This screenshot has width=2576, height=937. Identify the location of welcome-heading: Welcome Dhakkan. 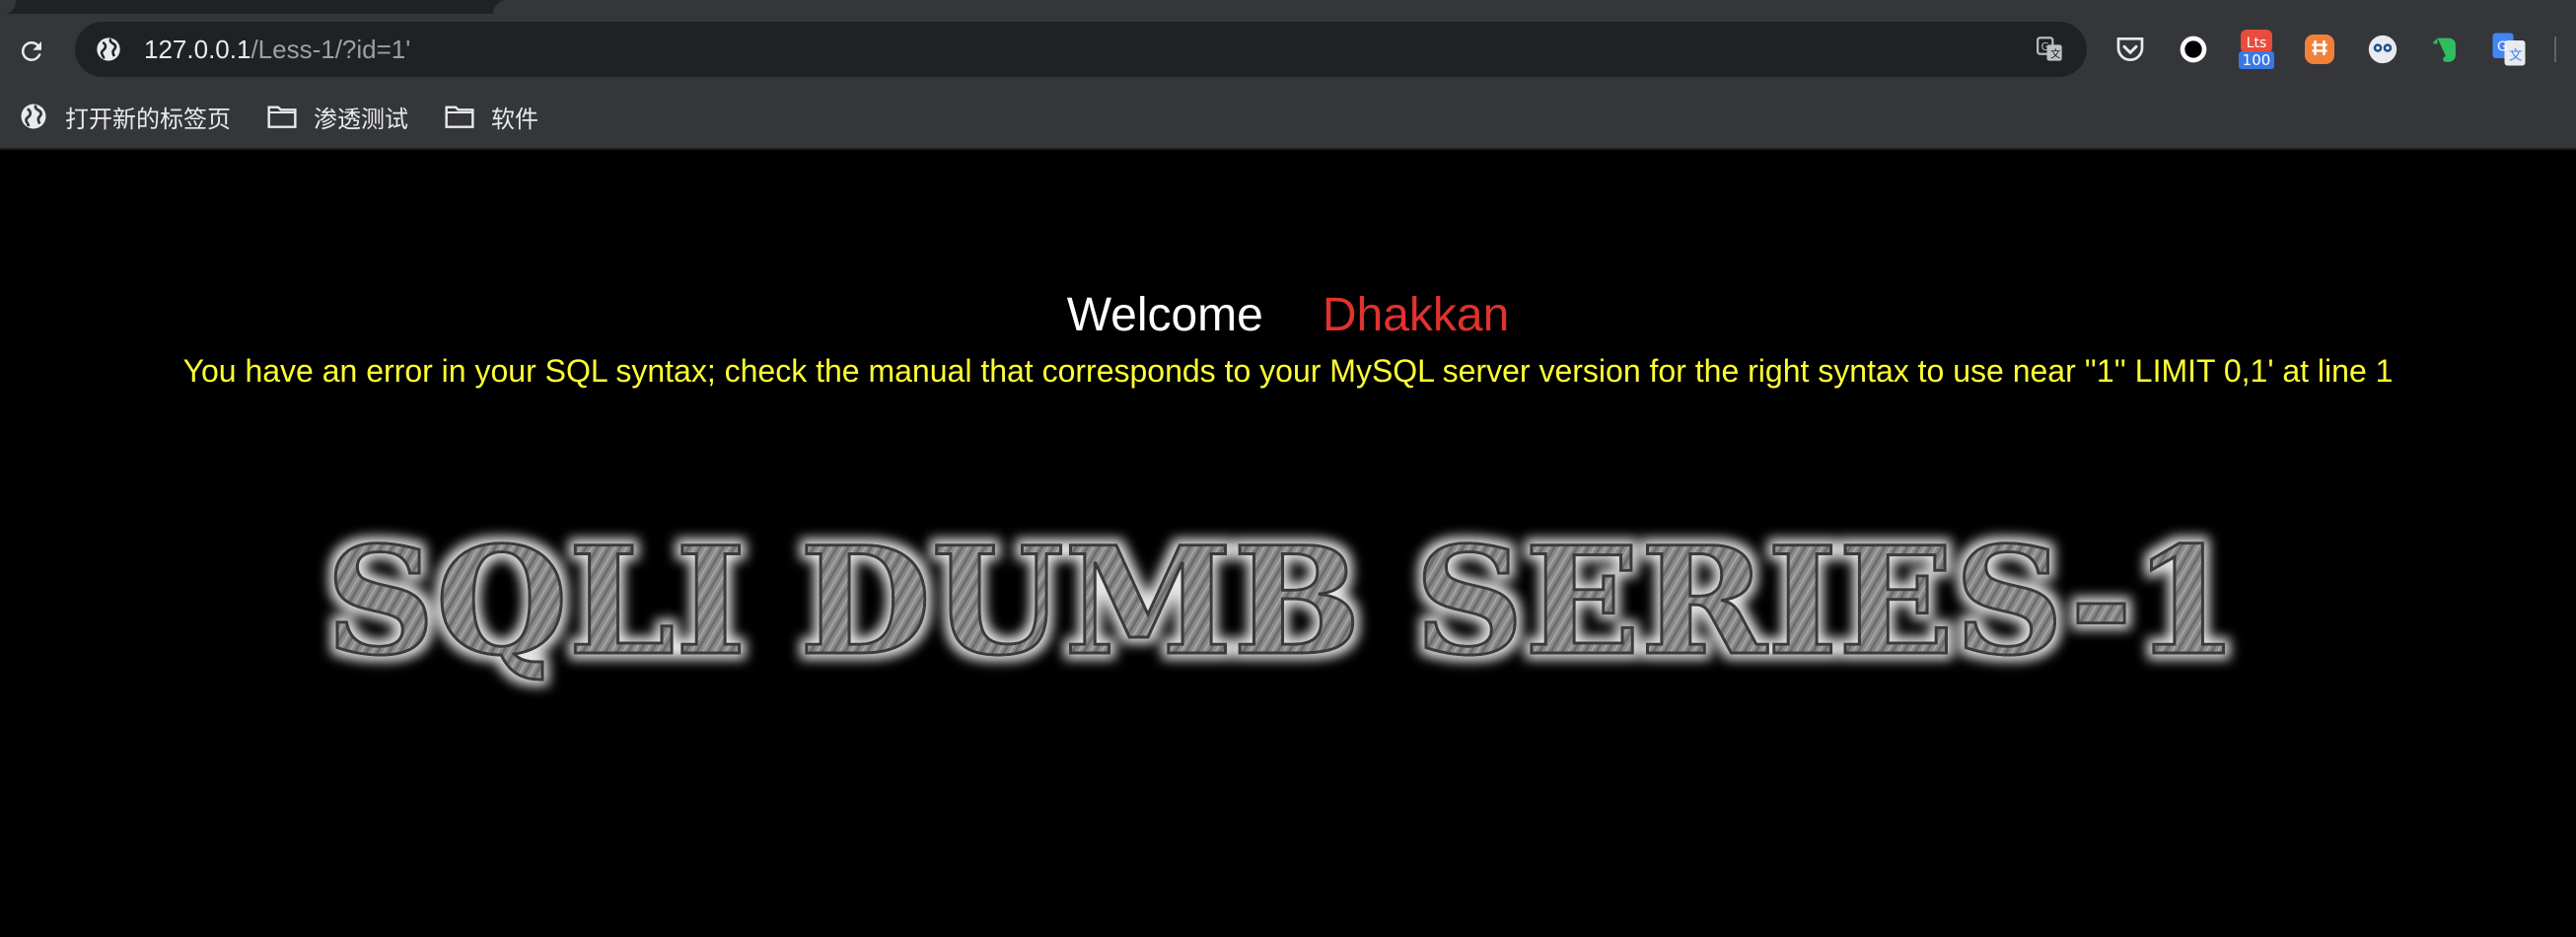
(1288, 315).